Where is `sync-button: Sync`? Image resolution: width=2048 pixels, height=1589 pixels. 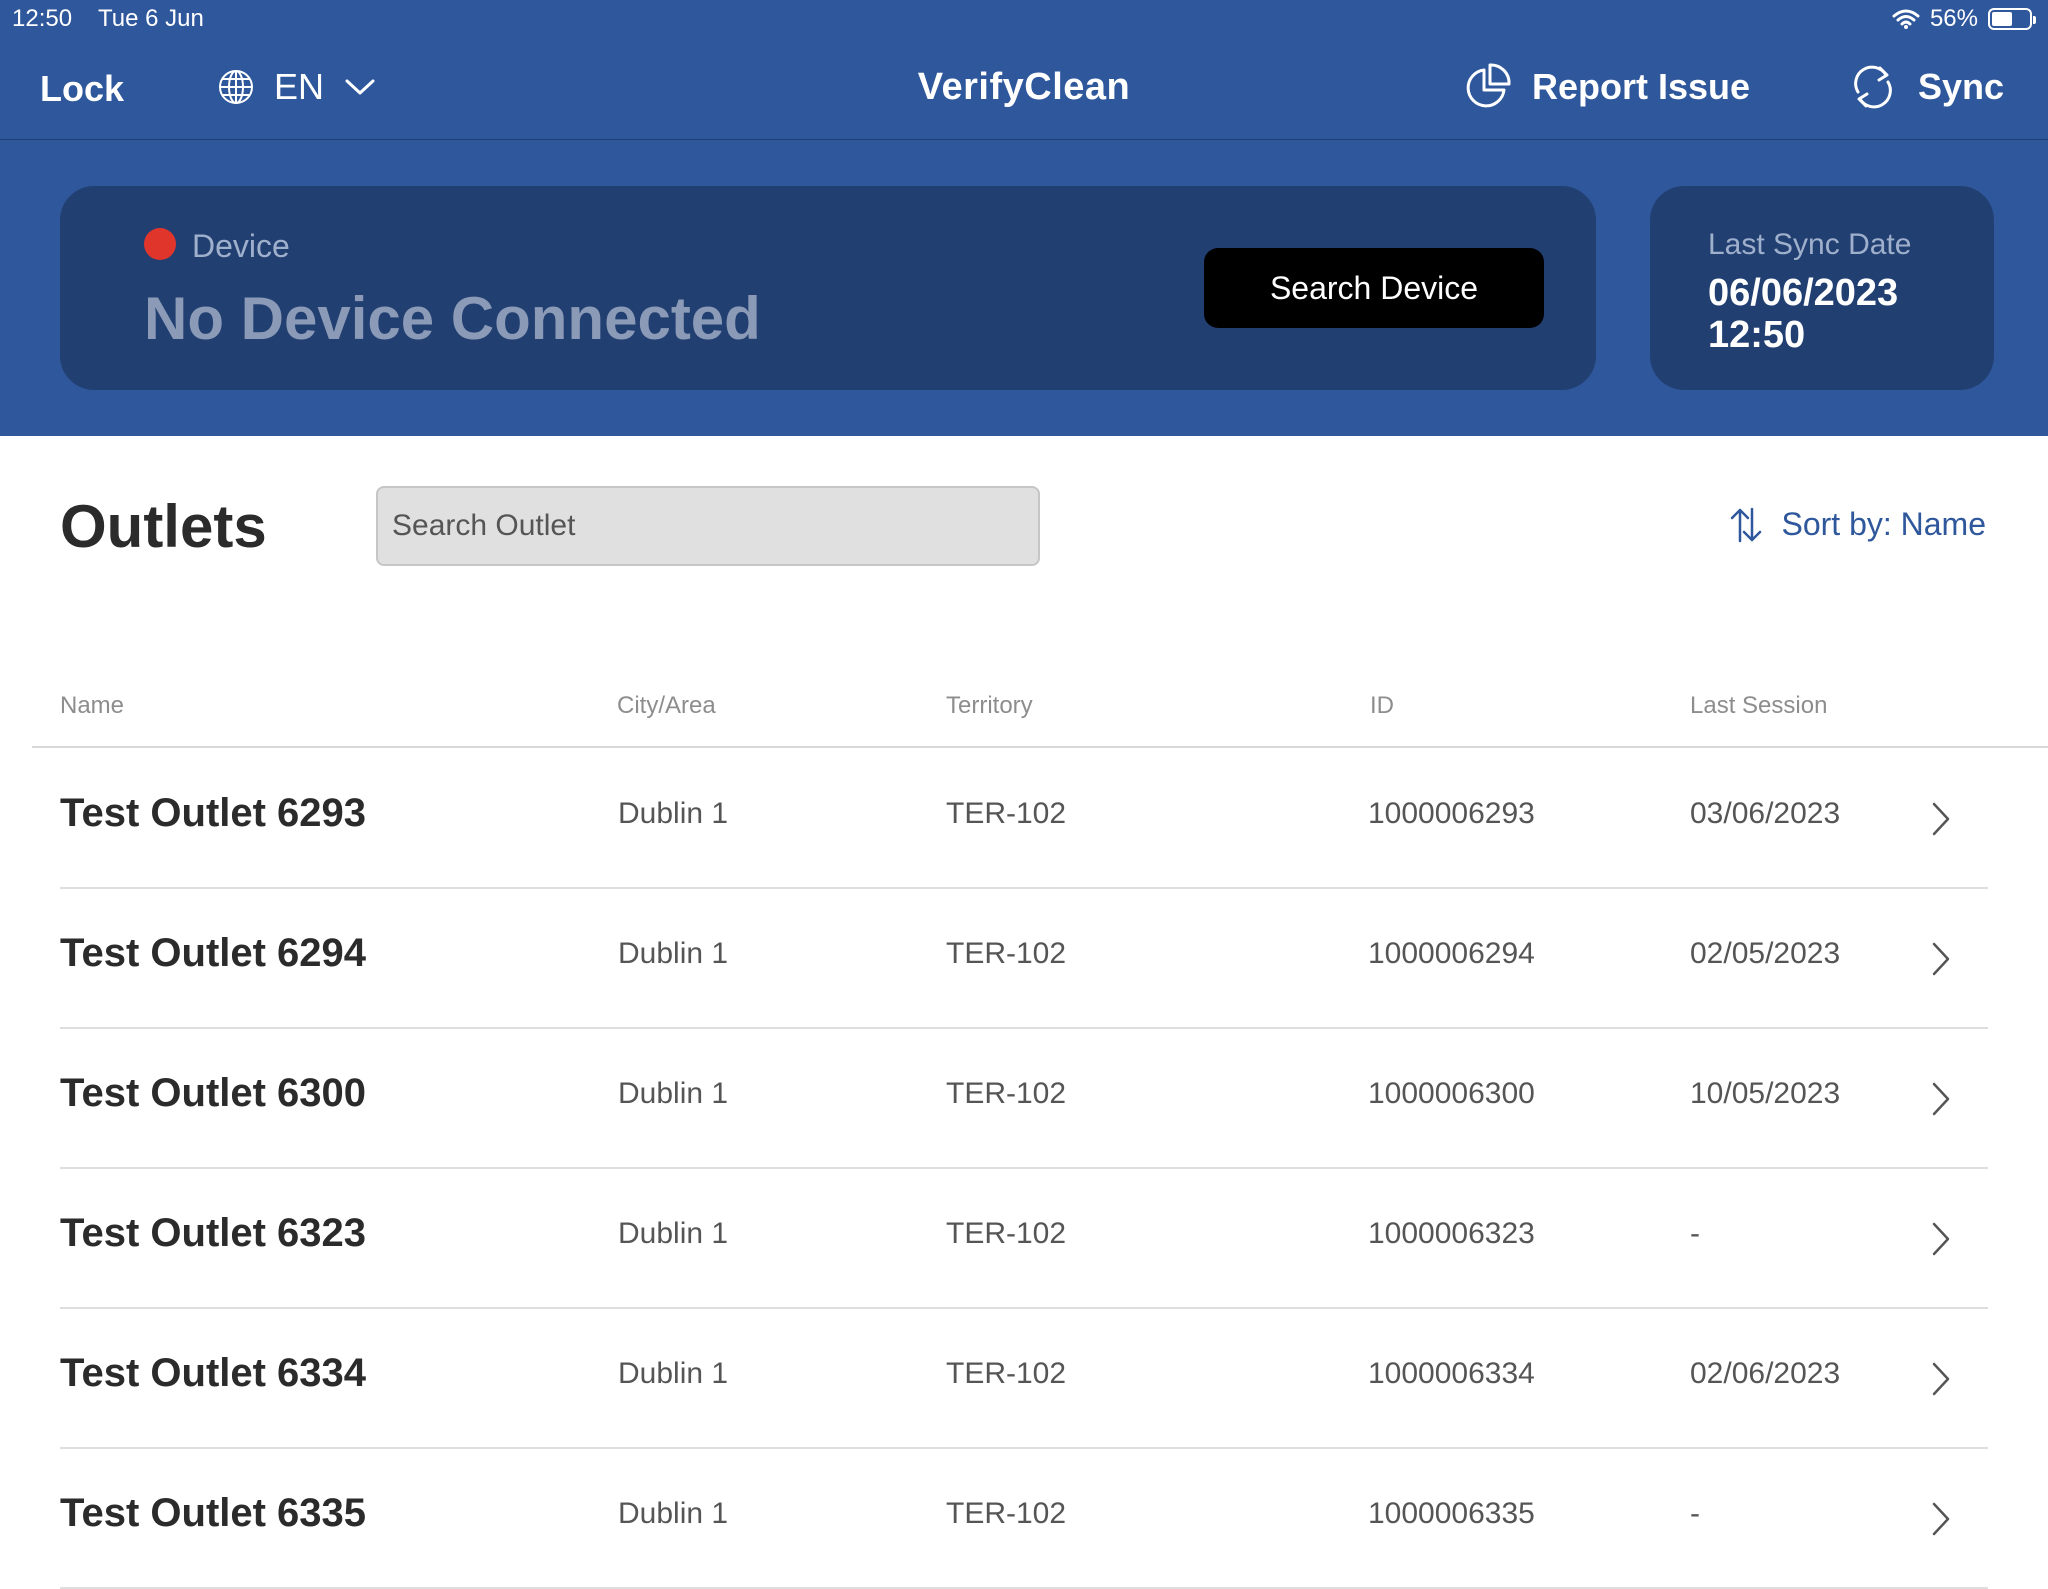
sync-button: Sync is located at coordinates (1926, 87).